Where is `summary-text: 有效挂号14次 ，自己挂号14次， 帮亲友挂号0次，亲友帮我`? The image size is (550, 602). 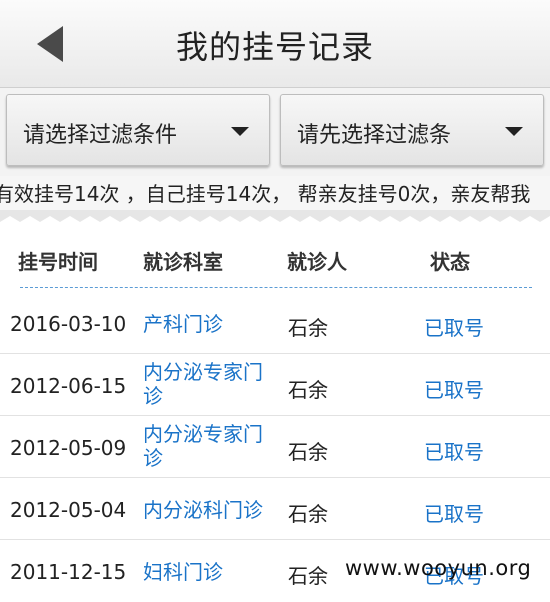 summary-text: 有效挂号14次 ，自己挂号14次， 帮亲友挂号0次，亲友帮我 is located at coordinates (265, 194).